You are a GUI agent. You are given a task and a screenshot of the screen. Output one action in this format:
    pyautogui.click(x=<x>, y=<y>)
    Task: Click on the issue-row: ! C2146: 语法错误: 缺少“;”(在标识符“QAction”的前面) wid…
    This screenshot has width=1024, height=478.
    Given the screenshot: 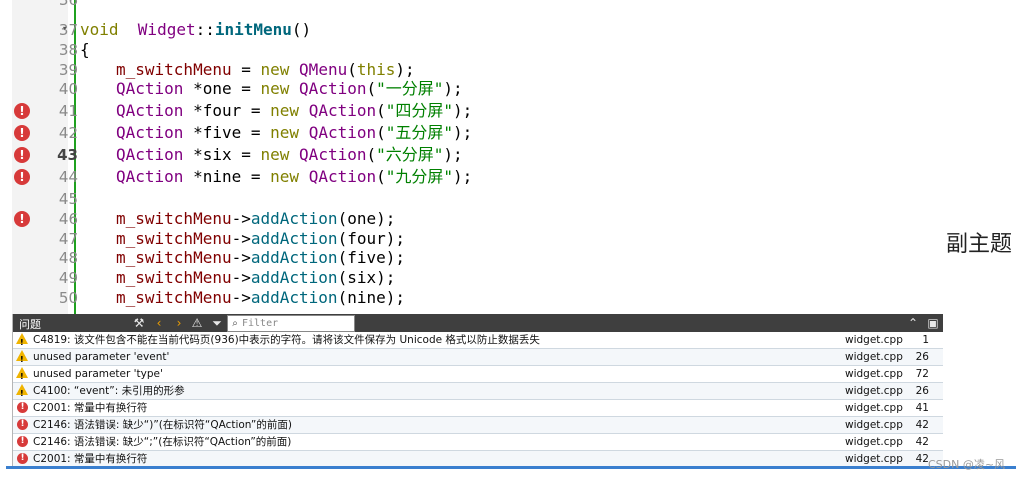 What is the action you would take?
    pyautogui.click(x=478, y=442)
    